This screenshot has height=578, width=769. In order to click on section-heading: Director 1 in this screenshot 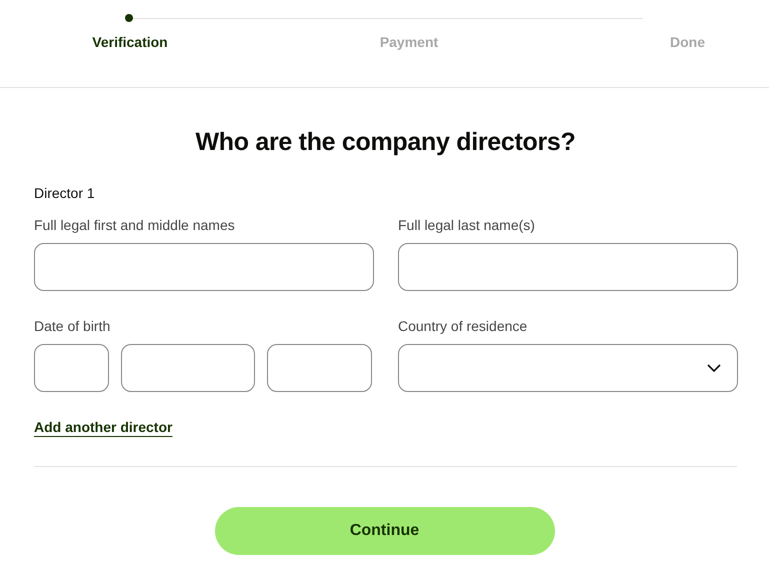, I will do `click(65, 193)`.